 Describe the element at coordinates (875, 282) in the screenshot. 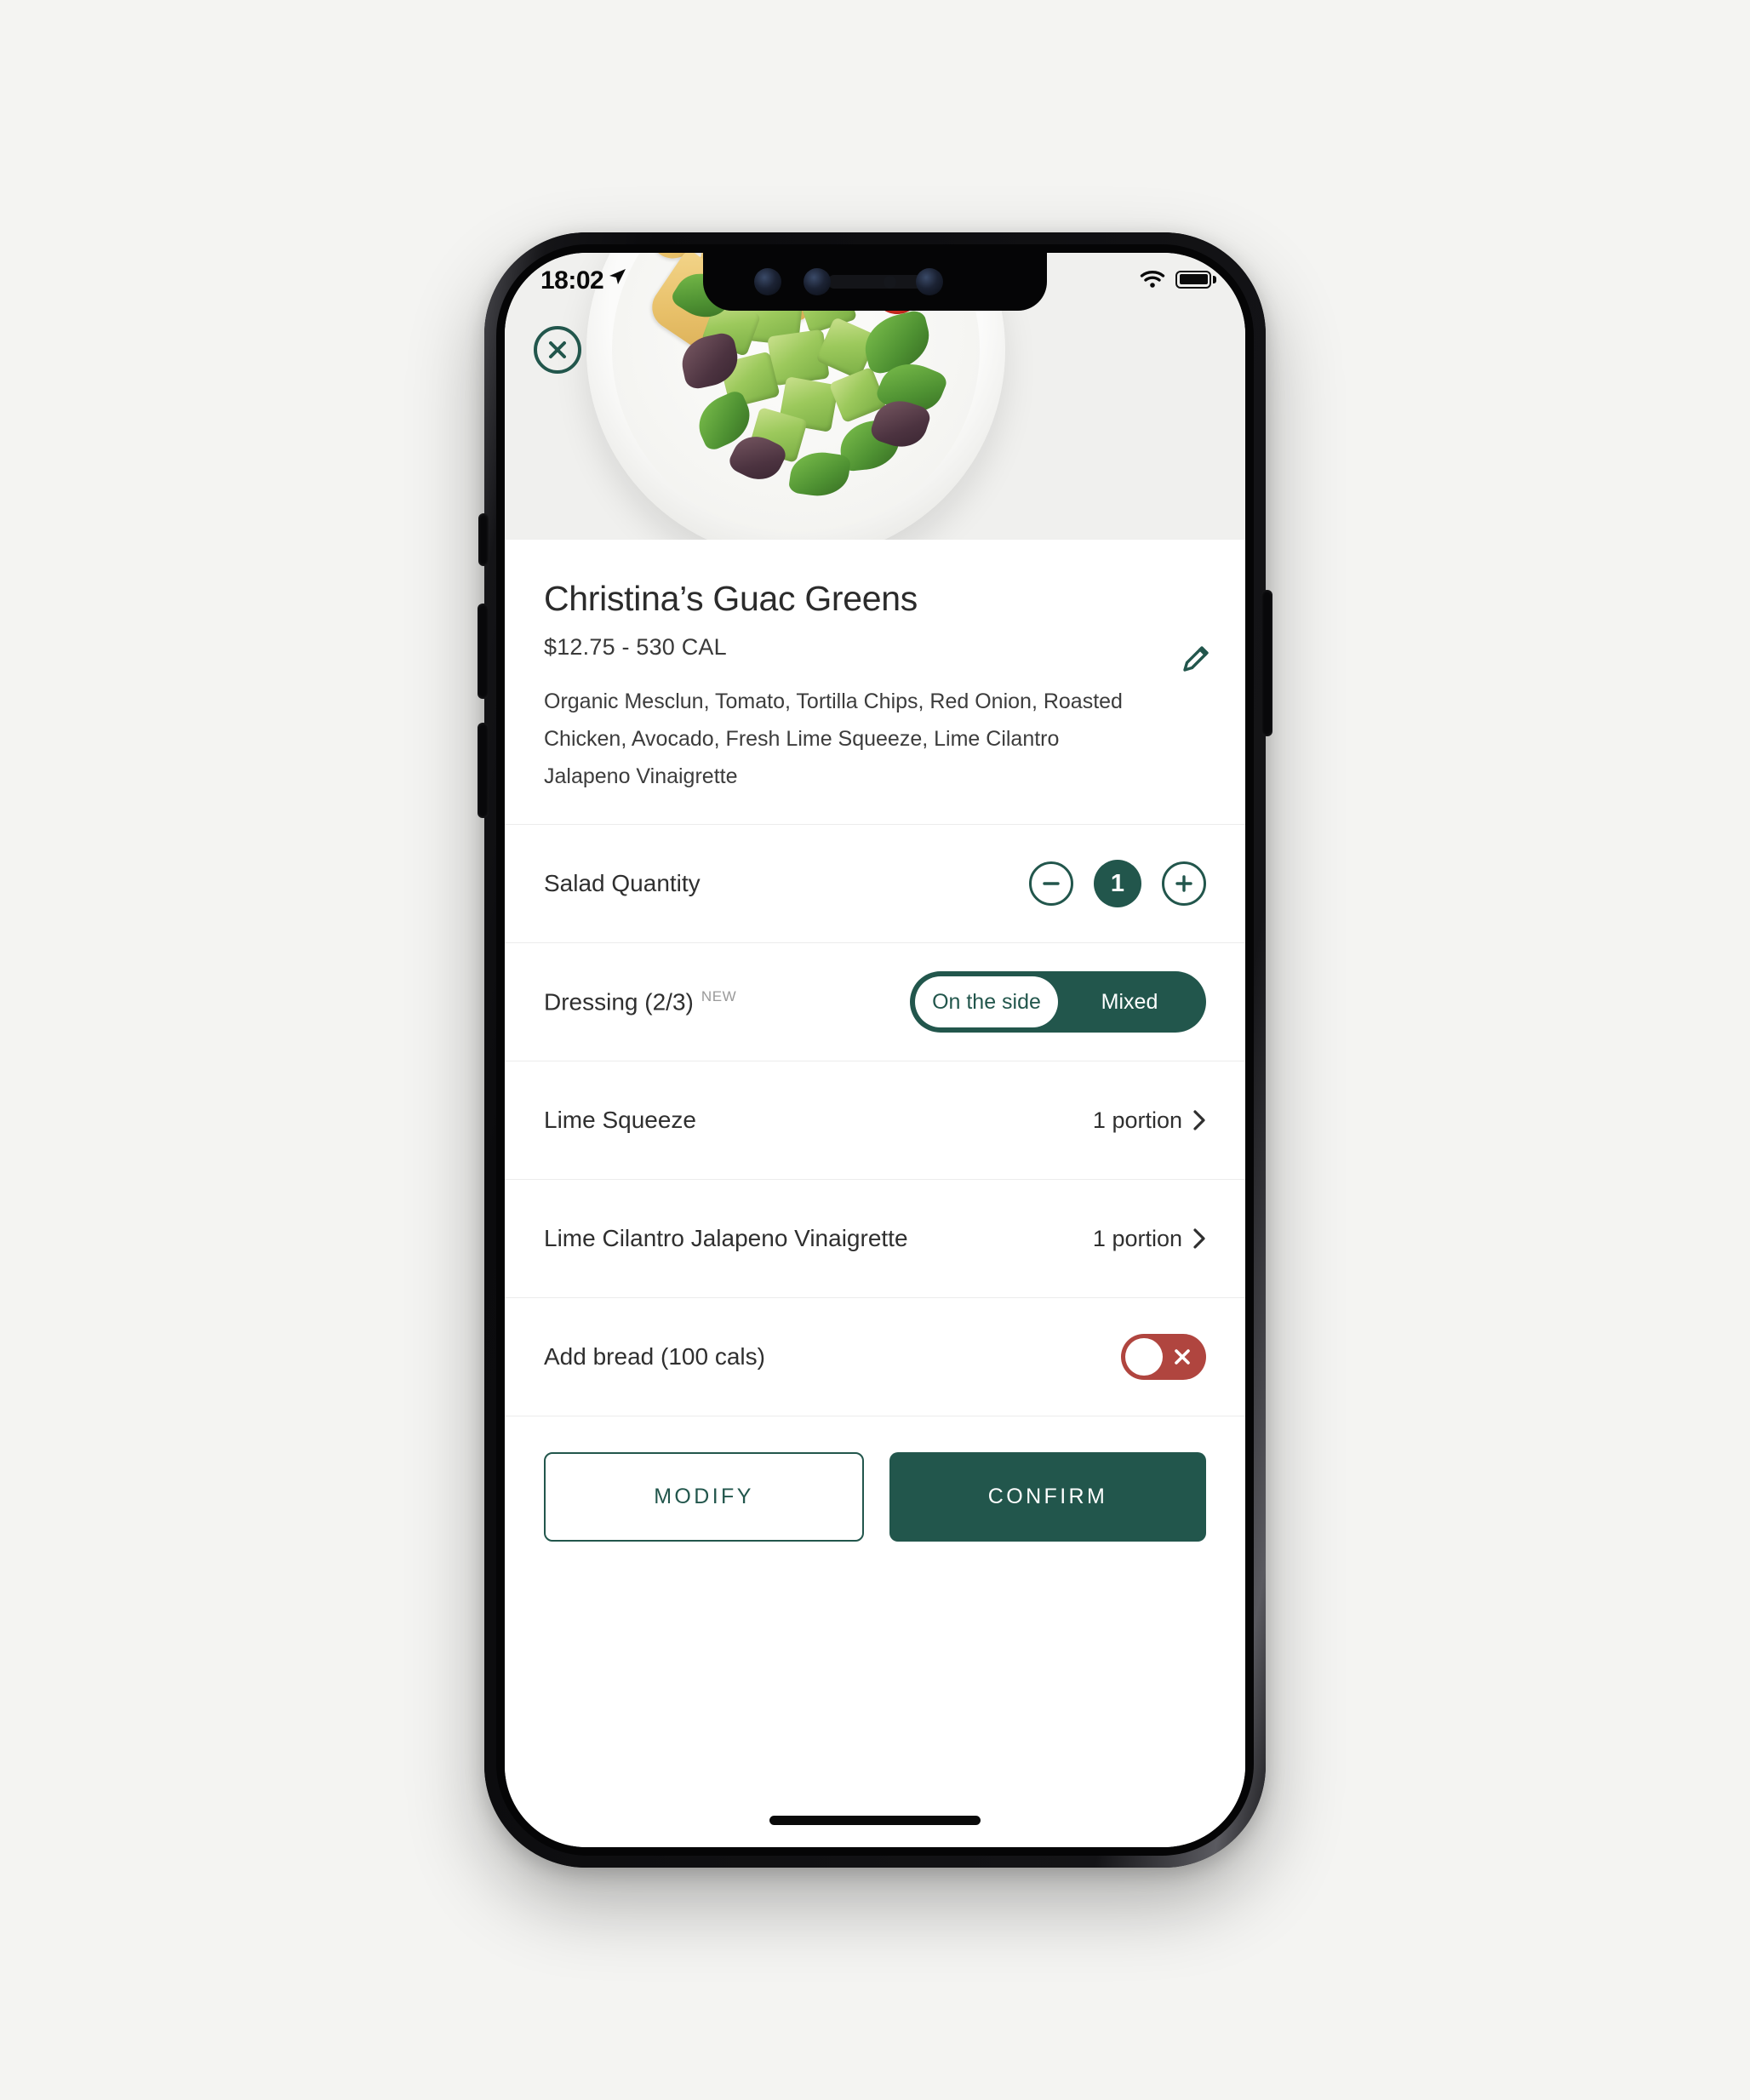

I see `status-bar: 18:02` at that location.